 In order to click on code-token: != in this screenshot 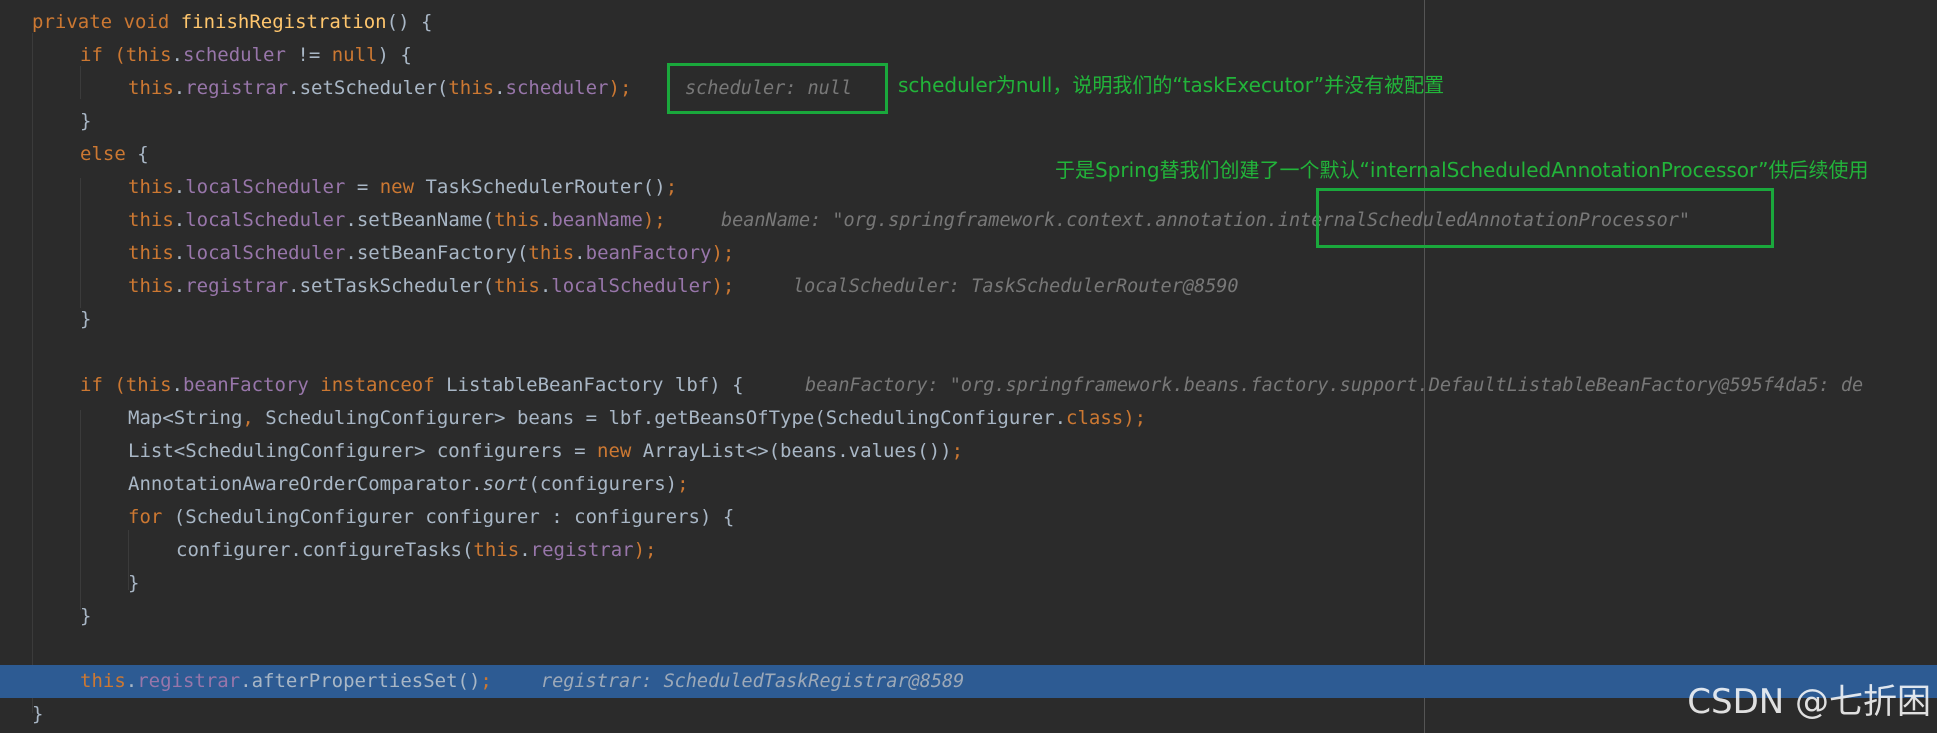, I will do `click(308, 55)`.